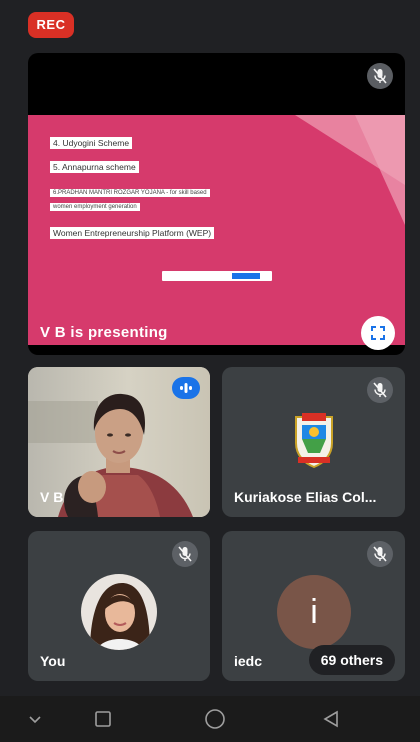 The image size is (420, 742). I want to click on slide-line: Women Entrepreneurship Platform (WEP), so click(132, 233).